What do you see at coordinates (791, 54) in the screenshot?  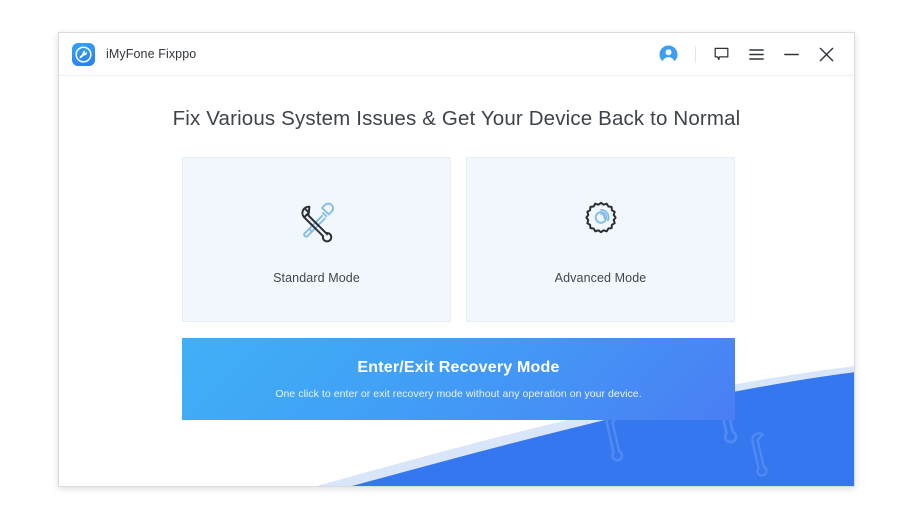 I see `minimize-button` at bounding box center [791, 54].